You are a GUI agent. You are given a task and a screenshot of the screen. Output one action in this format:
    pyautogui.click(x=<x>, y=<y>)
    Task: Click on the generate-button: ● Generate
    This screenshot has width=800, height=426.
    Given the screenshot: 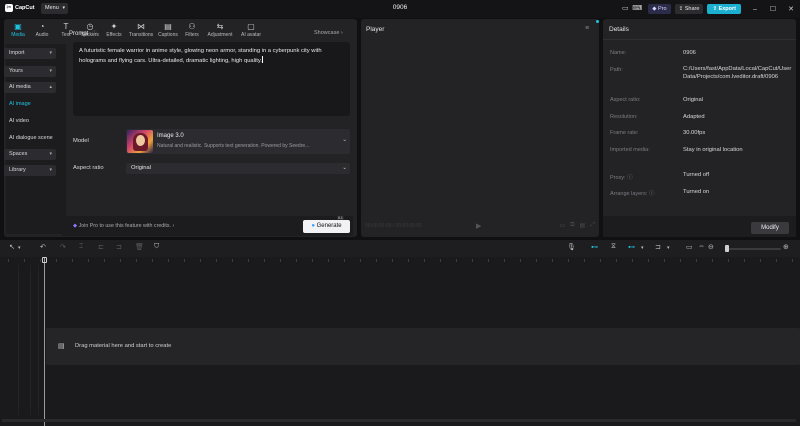 What is the action you would take?
    pyautogui.click(x=326, y=226)
    